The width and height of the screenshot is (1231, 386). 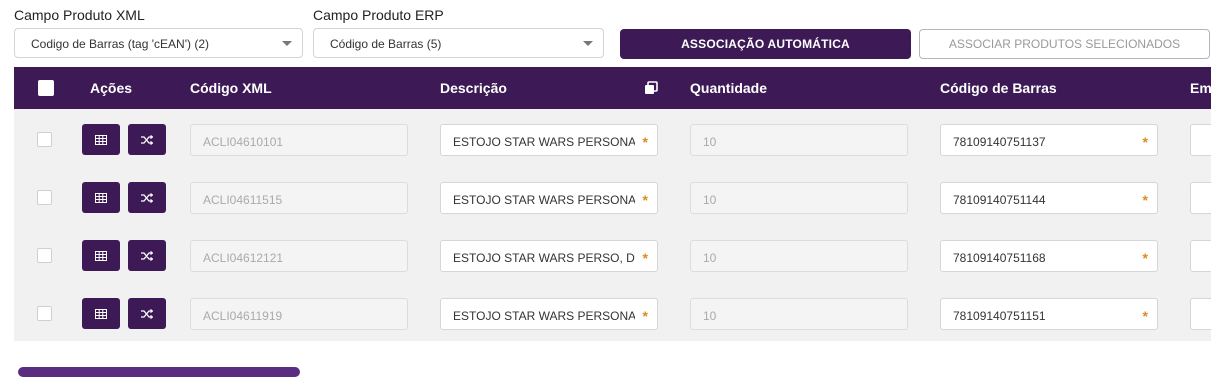 What do you see at coordinates (386, 44) in the screenshot?
I see `erp-field-value: Código de Barras (5)` at bounding box center [386, 44].